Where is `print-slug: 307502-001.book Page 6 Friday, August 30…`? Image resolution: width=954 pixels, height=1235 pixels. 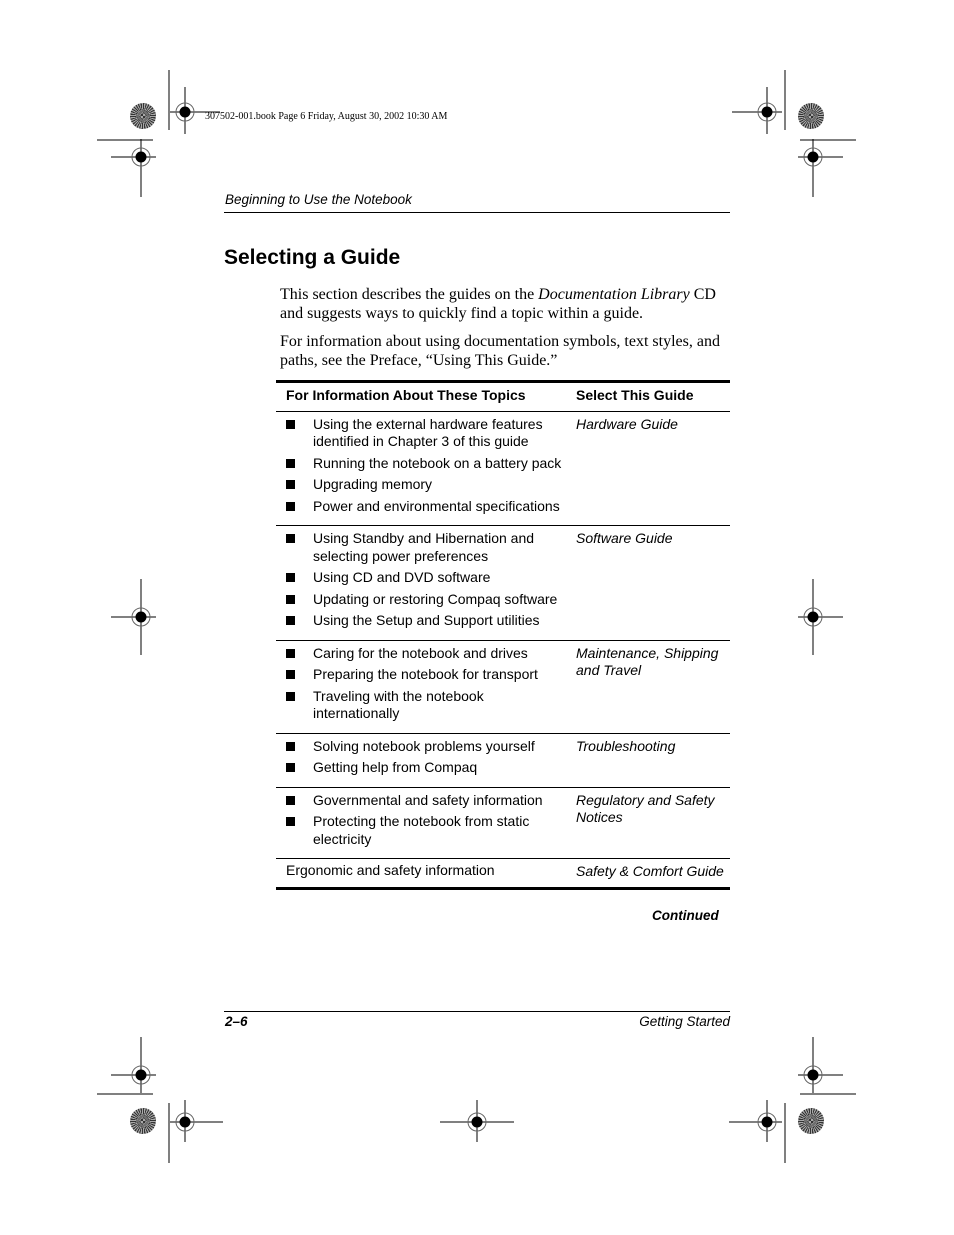 print-slug: 307502-001.book Page 6 Friday, August 30… is located at coordinates (326, 116).